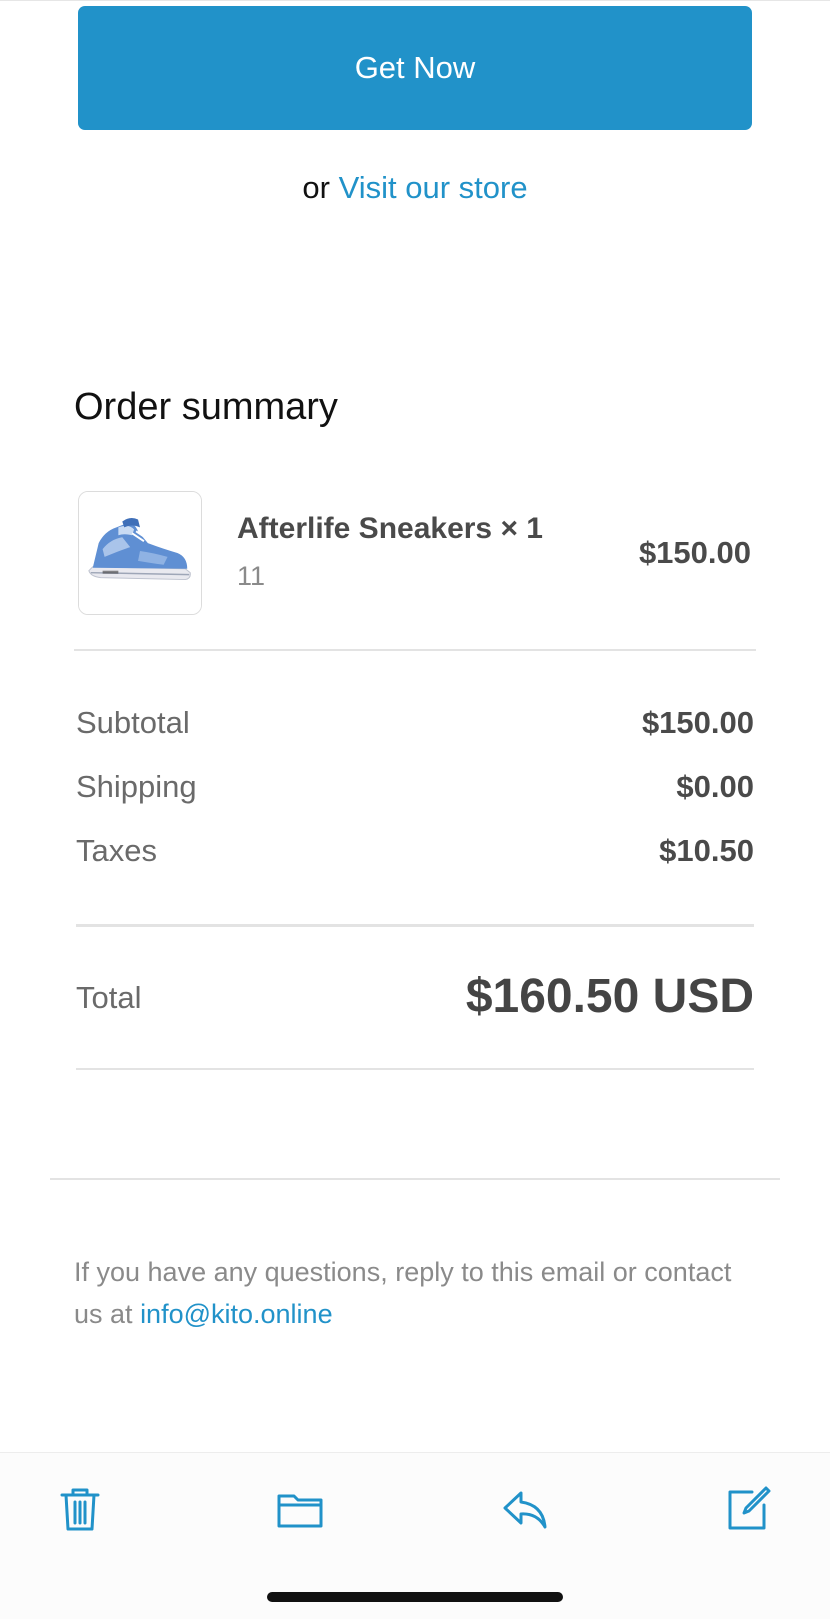  What do you see at coordinates (109, 997) in the screenshot?
I see `total-label: Total` at bounding box center [109, 997].